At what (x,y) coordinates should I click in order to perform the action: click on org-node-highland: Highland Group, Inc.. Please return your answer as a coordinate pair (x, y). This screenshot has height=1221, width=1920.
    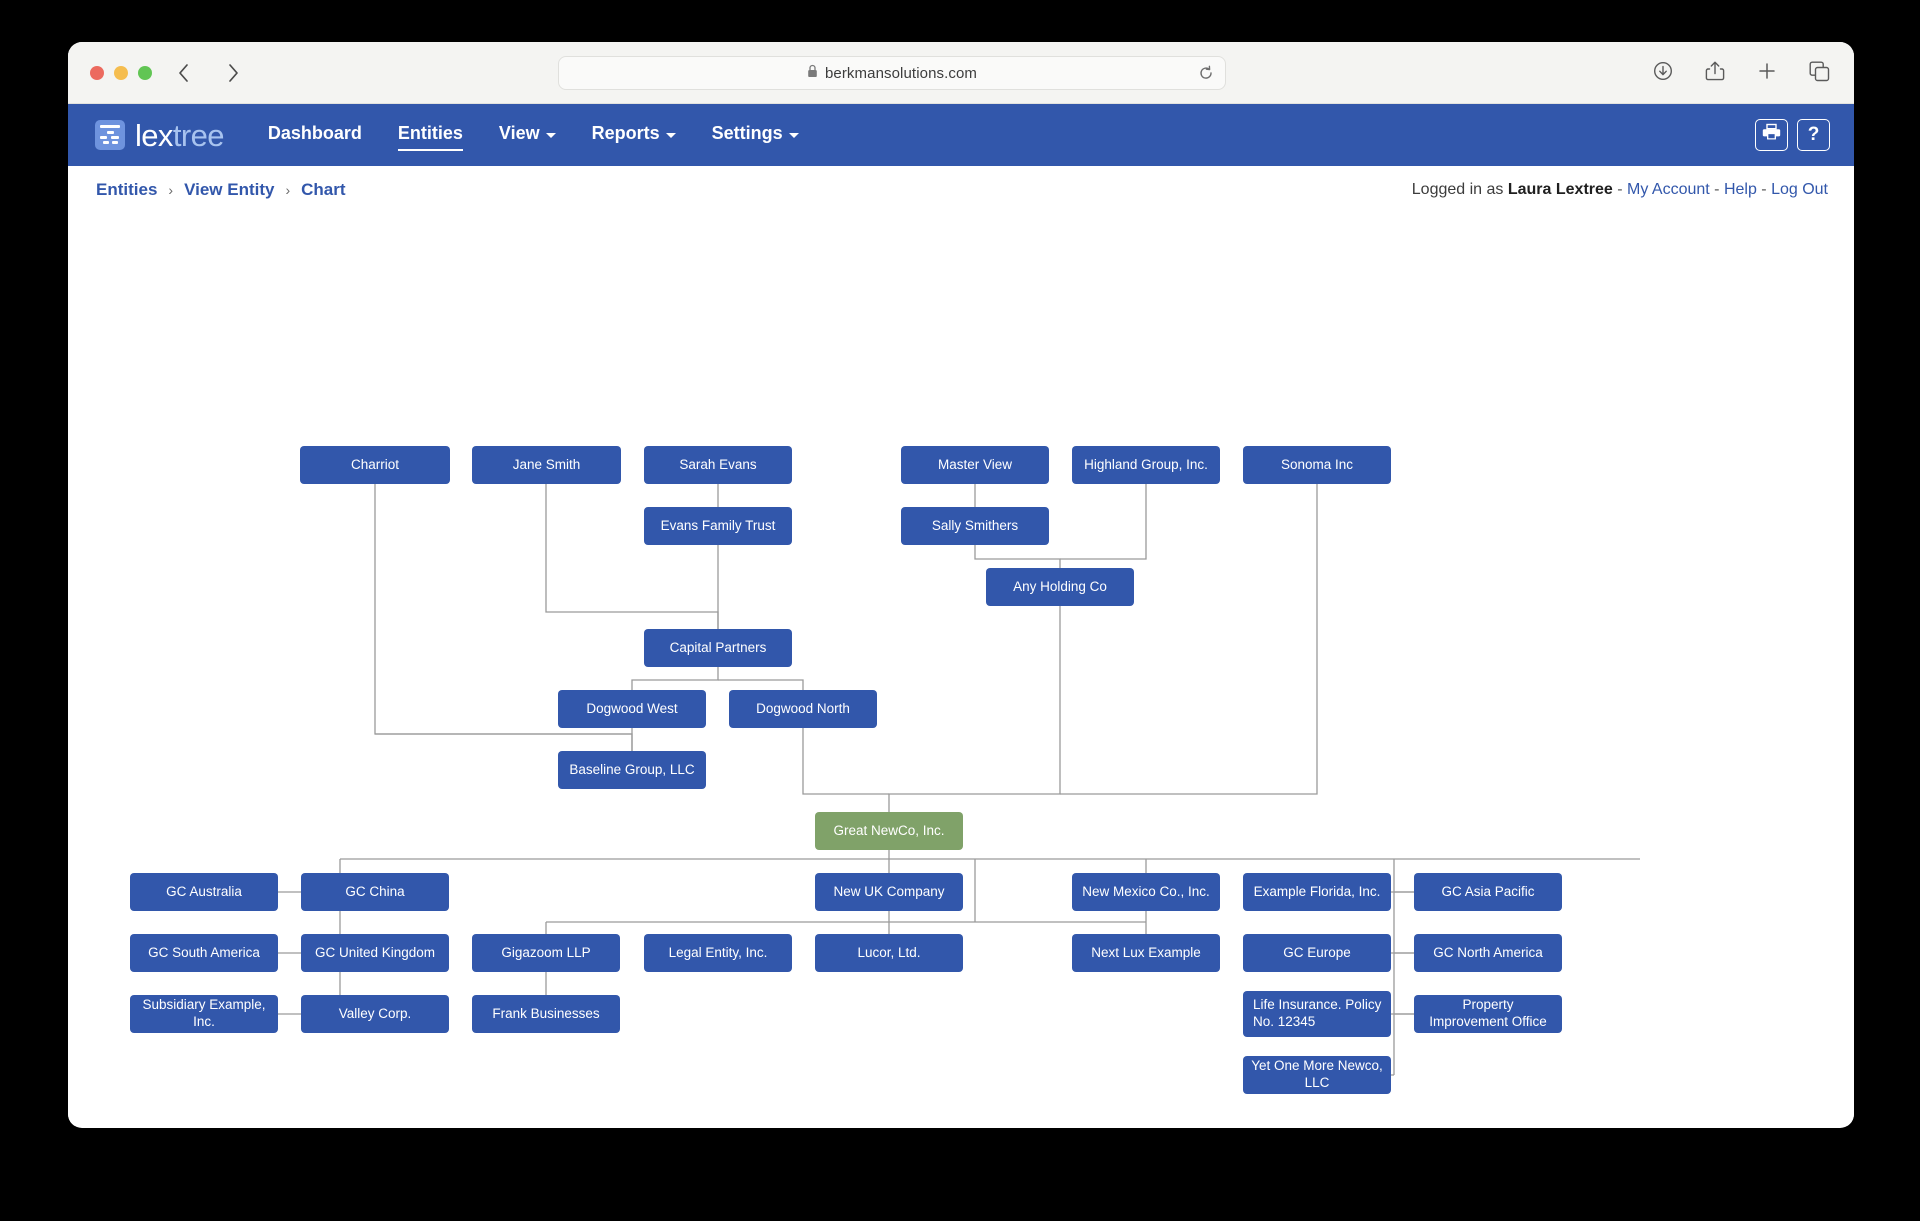
    Looking at the image, I should click on (1146, 465).